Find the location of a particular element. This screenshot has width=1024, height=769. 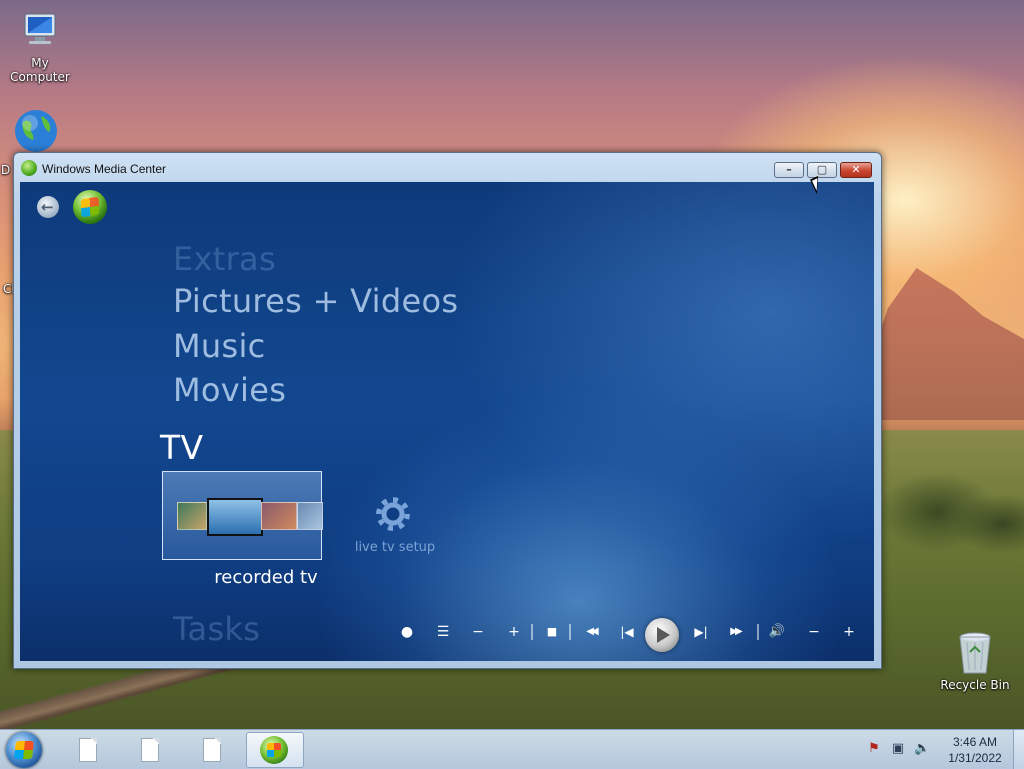

action-center-icon: ⚑ is located at coordinates (874, 749).